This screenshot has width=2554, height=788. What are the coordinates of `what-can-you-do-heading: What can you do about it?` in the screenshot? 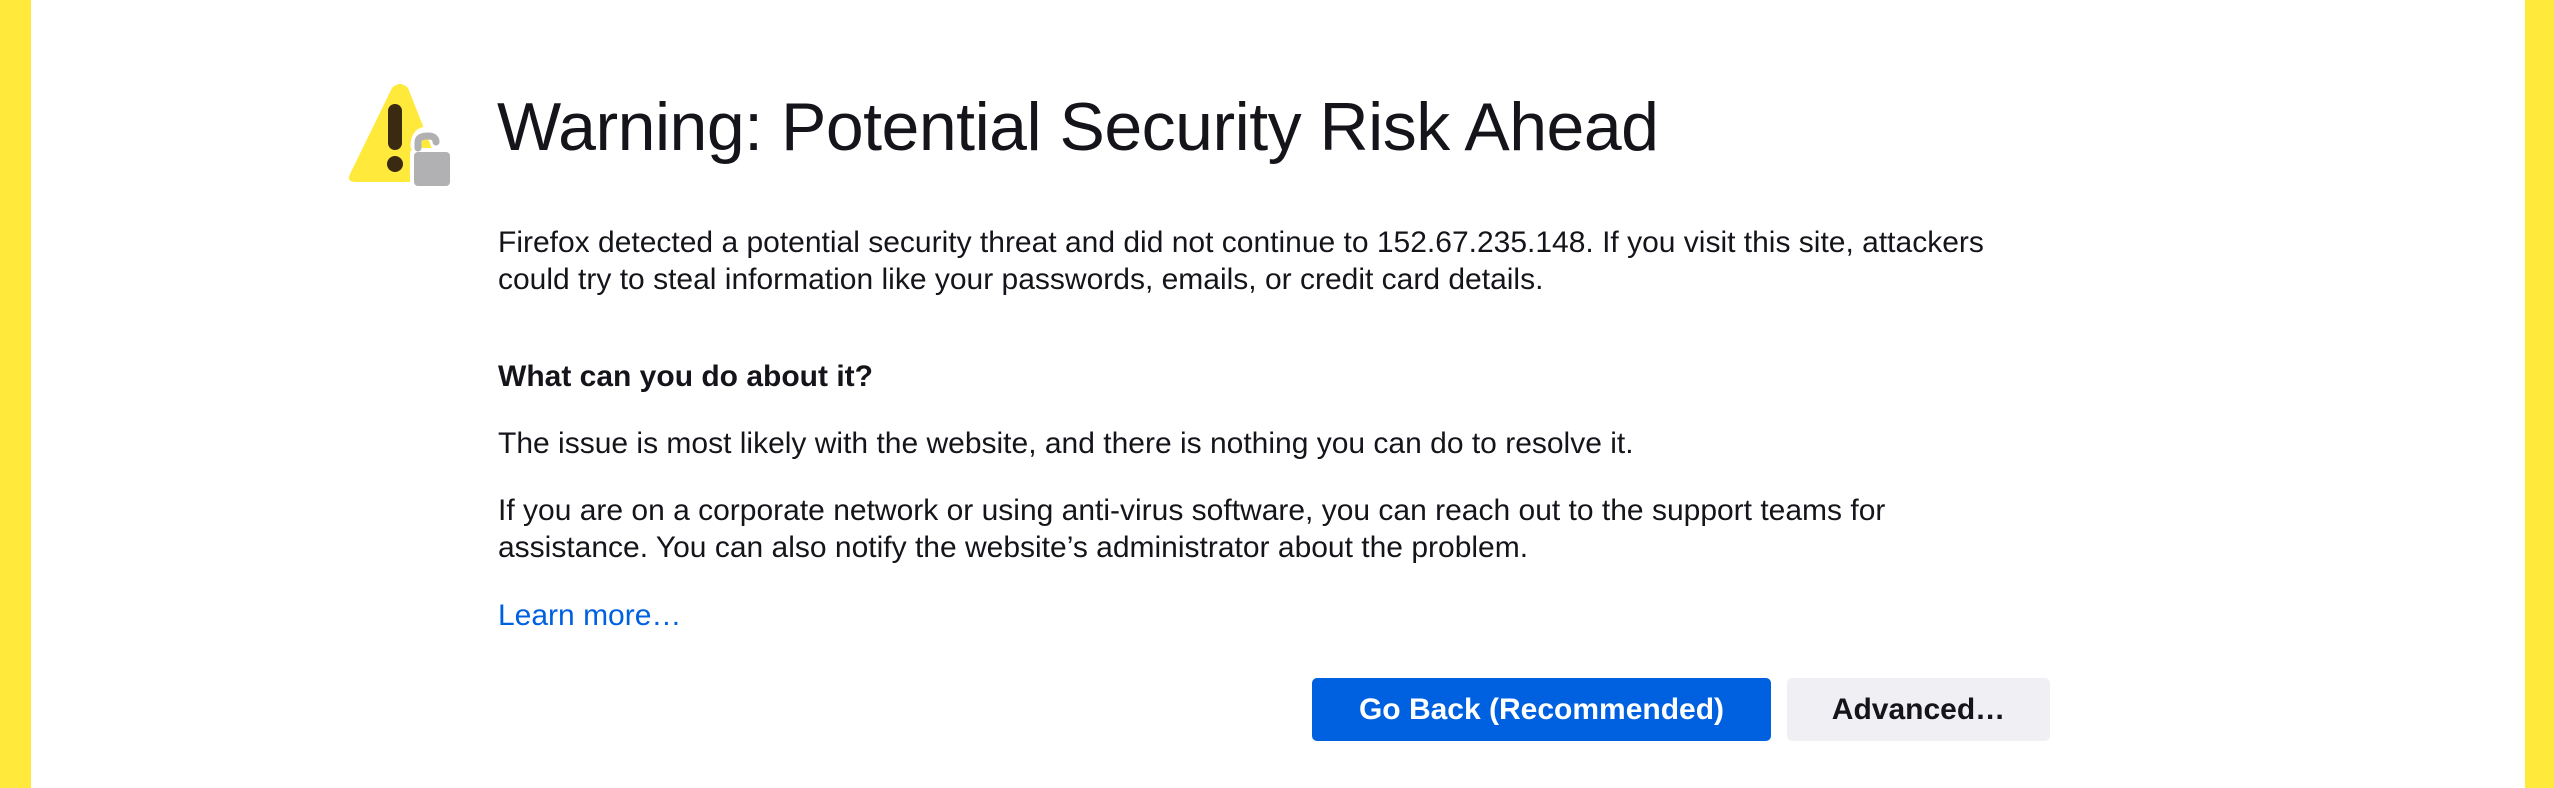 It's located at (685, 376).